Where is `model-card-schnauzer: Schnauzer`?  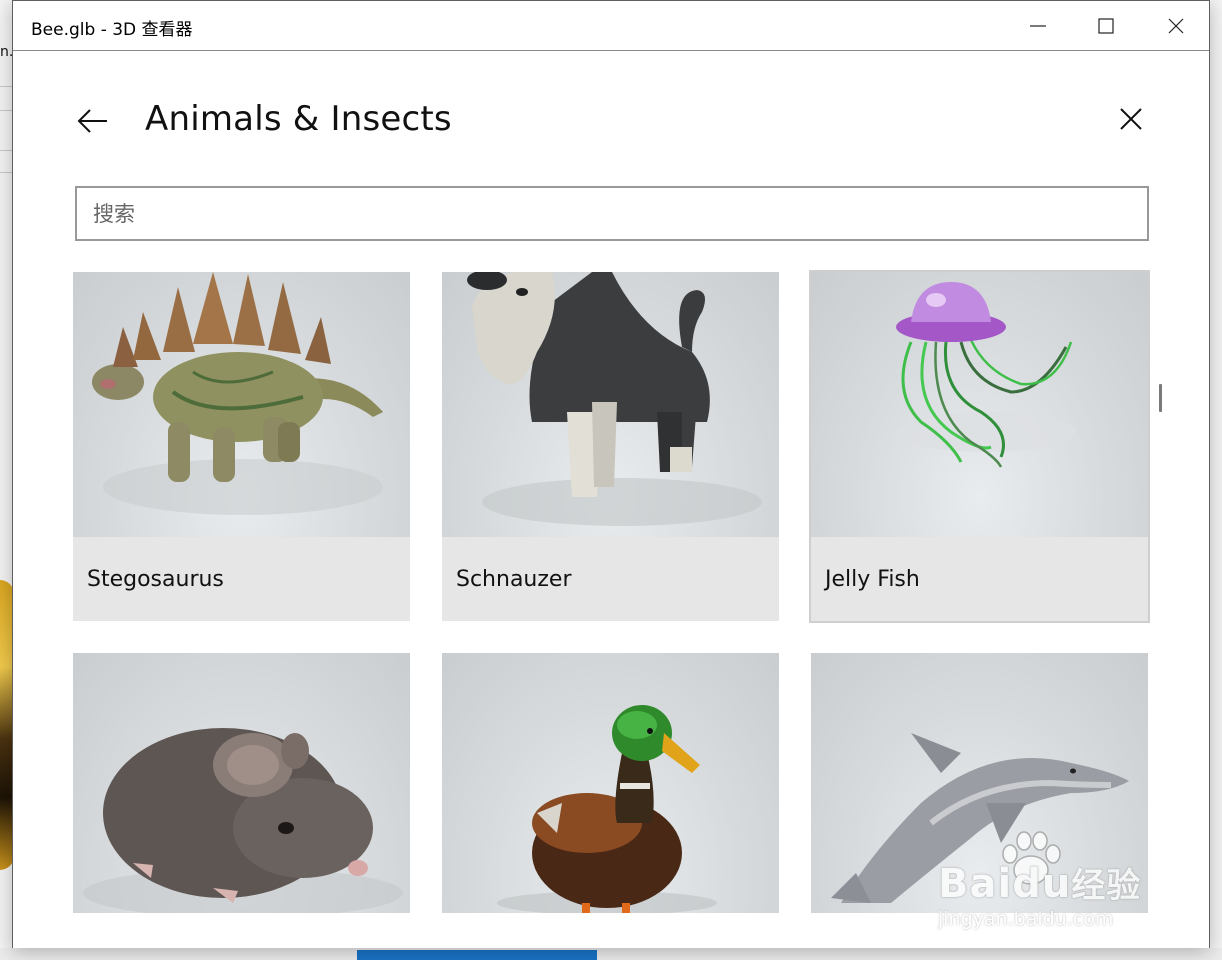
model-card-schnauzer: Schnauzer is located at coordinates (610, 446).